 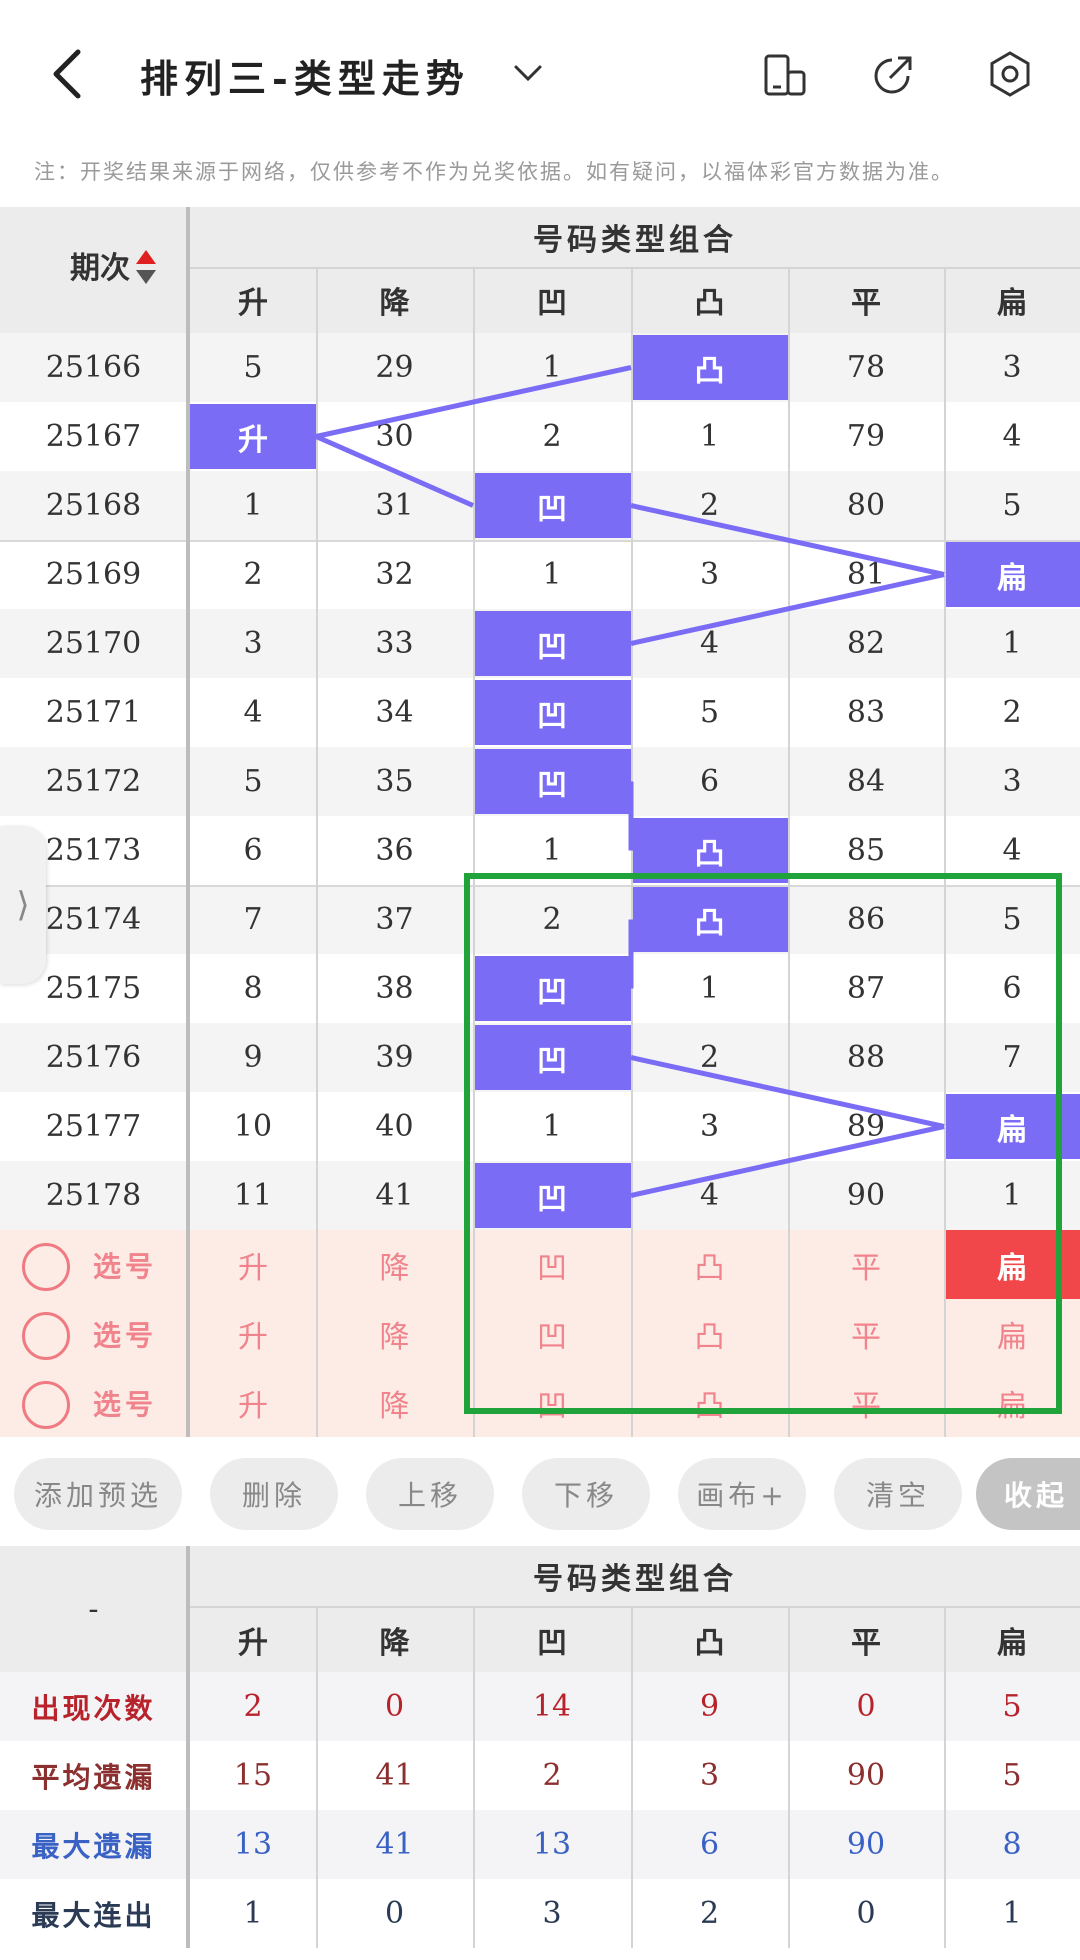 I want to click on period-cell: 25167, so click(x=93, y=436).